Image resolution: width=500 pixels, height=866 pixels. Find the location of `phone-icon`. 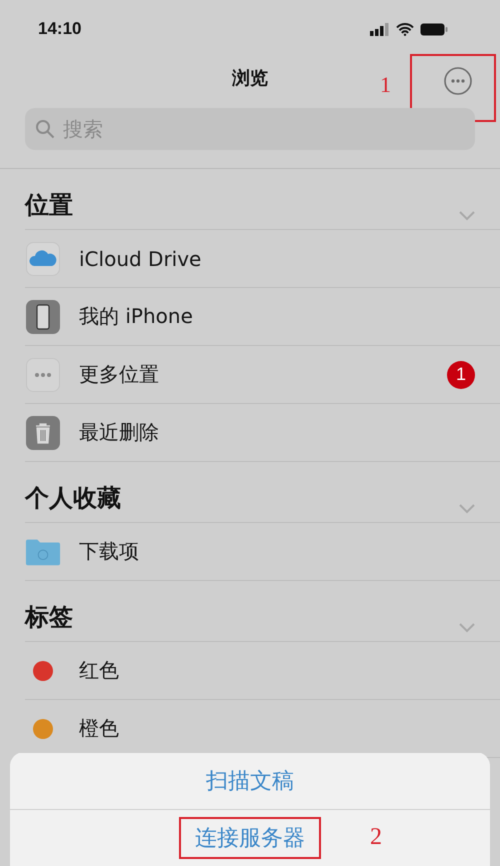

phone-icon is located at coordinates (43, 317).